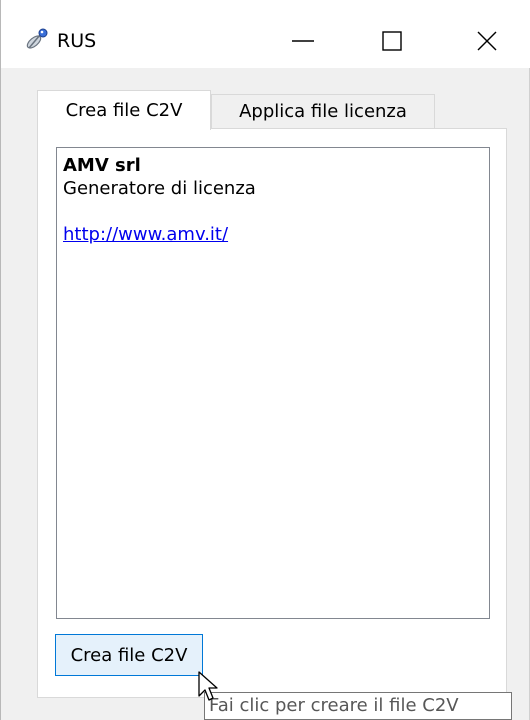 The height and width of the screenshot is (720, 530). I want to click on company-name: AMV srl, so click(102, 165).